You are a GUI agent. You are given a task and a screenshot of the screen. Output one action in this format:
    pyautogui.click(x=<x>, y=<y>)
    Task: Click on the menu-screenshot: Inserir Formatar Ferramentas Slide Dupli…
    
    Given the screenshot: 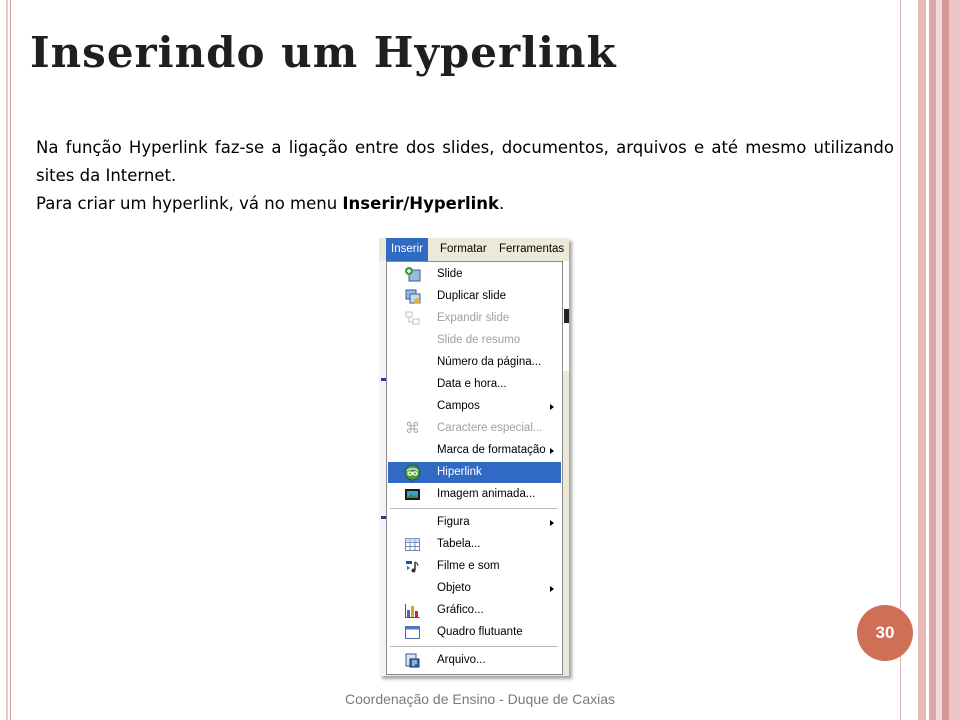 What is the action you would take?
    pyautogui.click(x=474, y=457)
    